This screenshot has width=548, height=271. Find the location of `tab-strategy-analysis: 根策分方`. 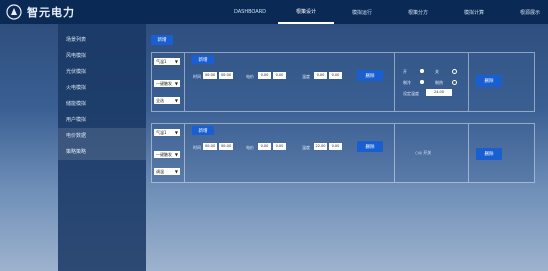

tab-strategy-analysis: 根策分方 is located at coordinates (418, 12).